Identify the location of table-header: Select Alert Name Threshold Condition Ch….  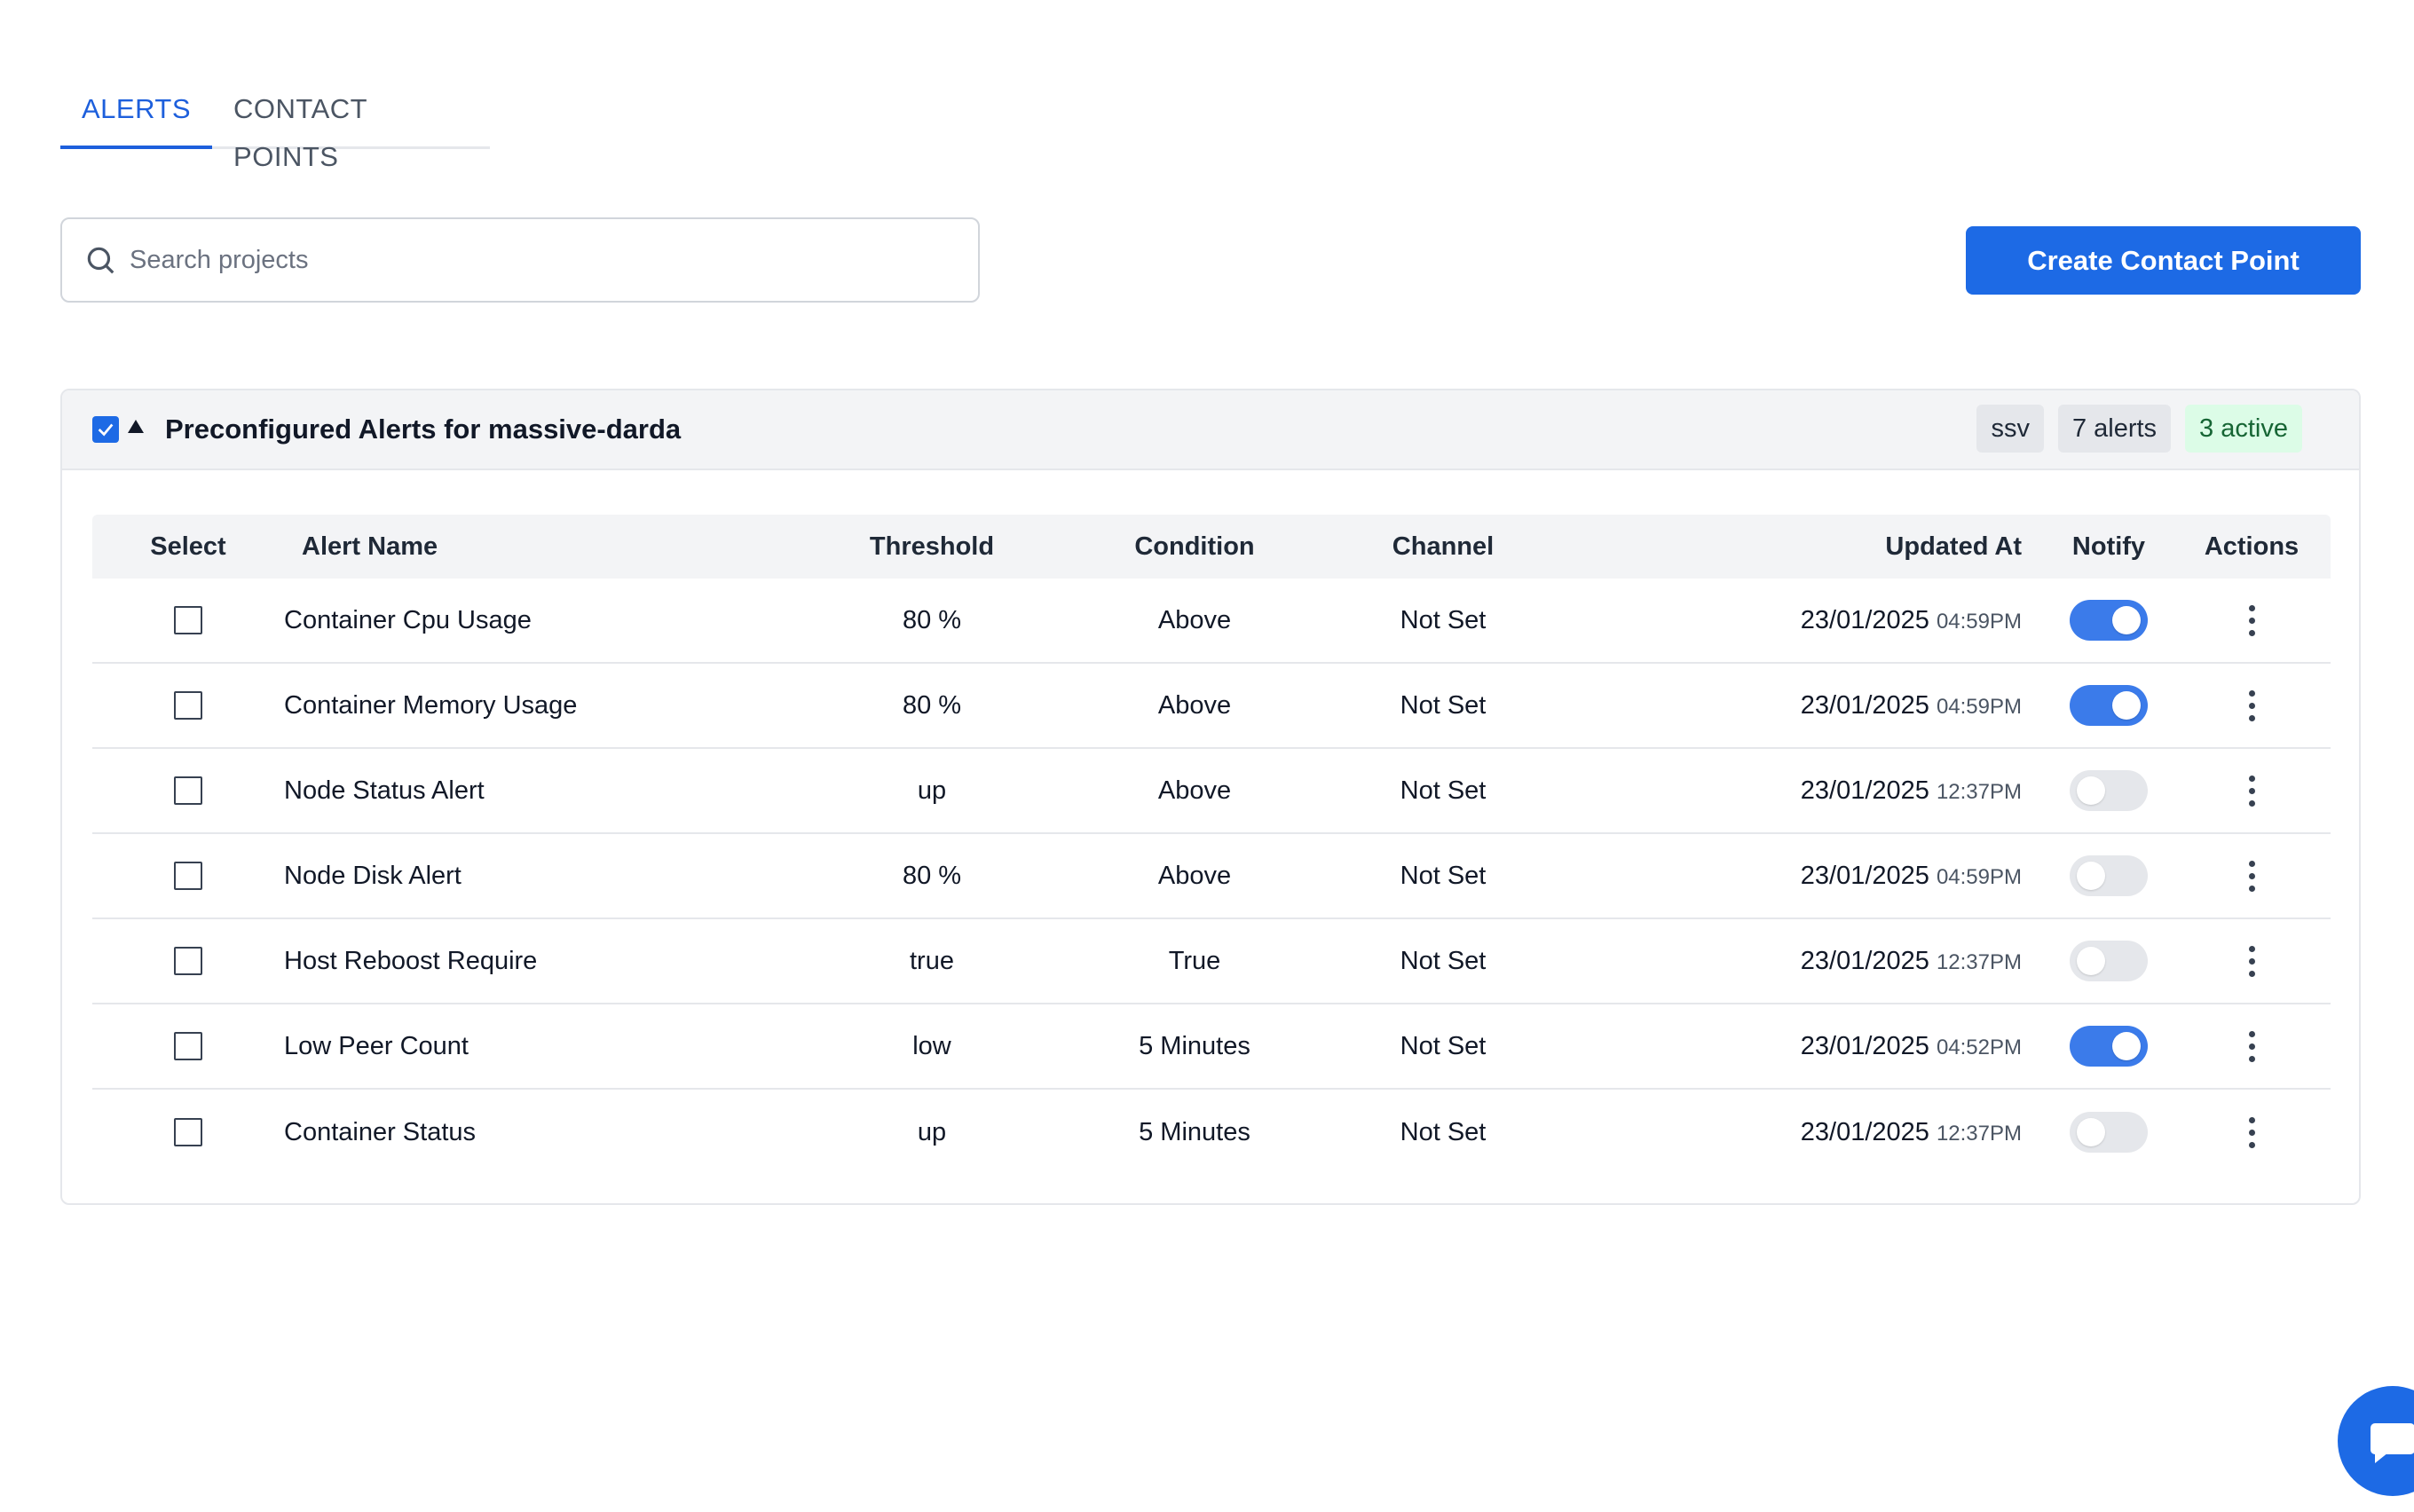
(1211, 547).